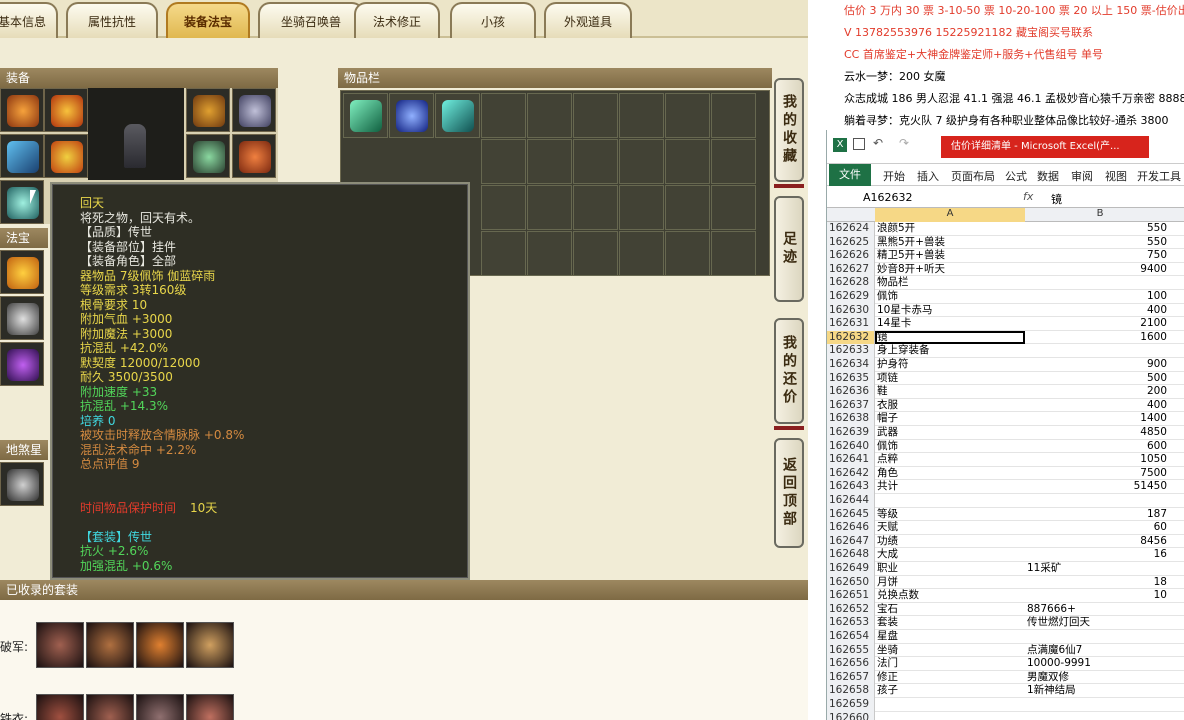  What do you see at coordinates (1100, 406) in the screenshot?
I see `cell-b: 400` at bounding box center [1100, 406].